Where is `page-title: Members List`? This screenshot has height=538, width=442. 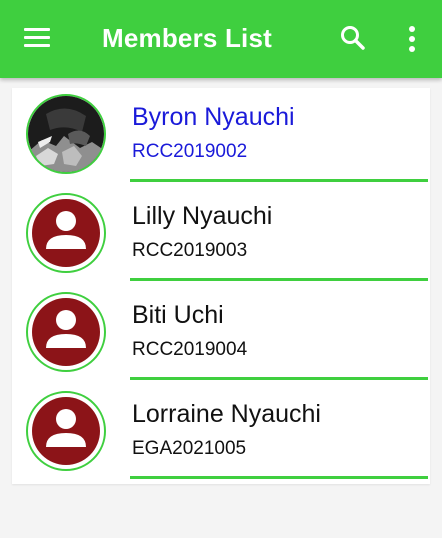 page-title: Members List is located at coordinates (187, 38).